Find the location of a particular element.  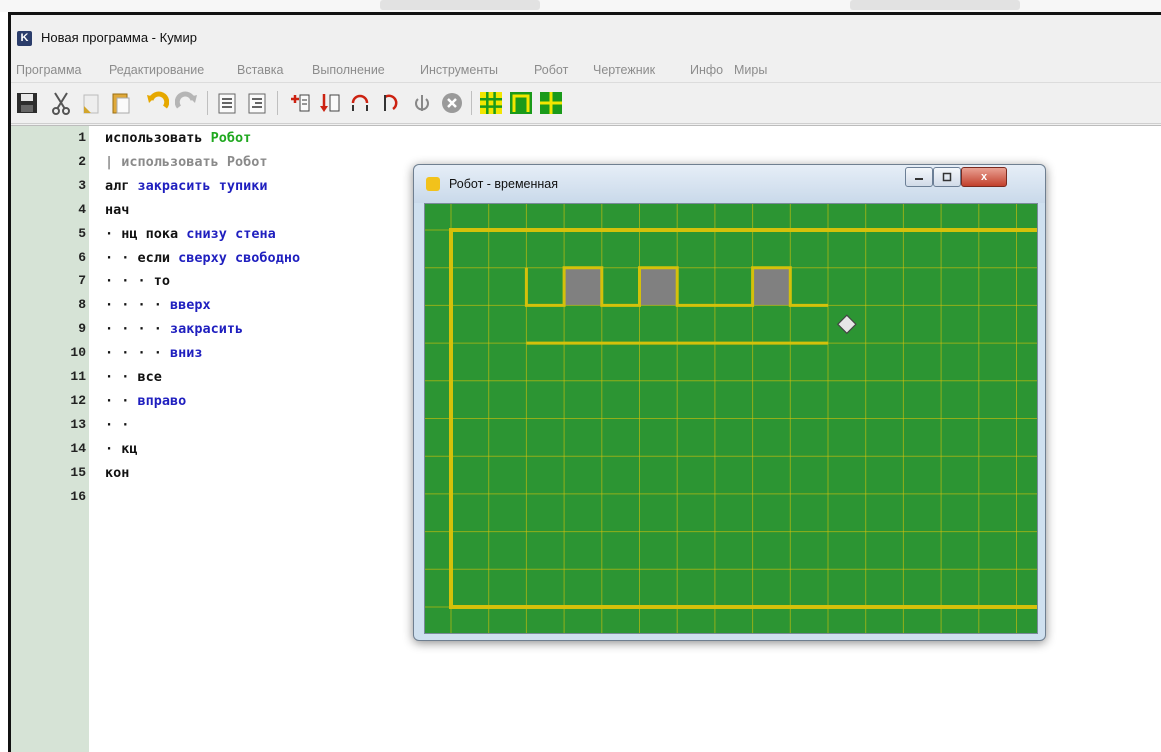

maximize-button is located at coordinates (947, 177).